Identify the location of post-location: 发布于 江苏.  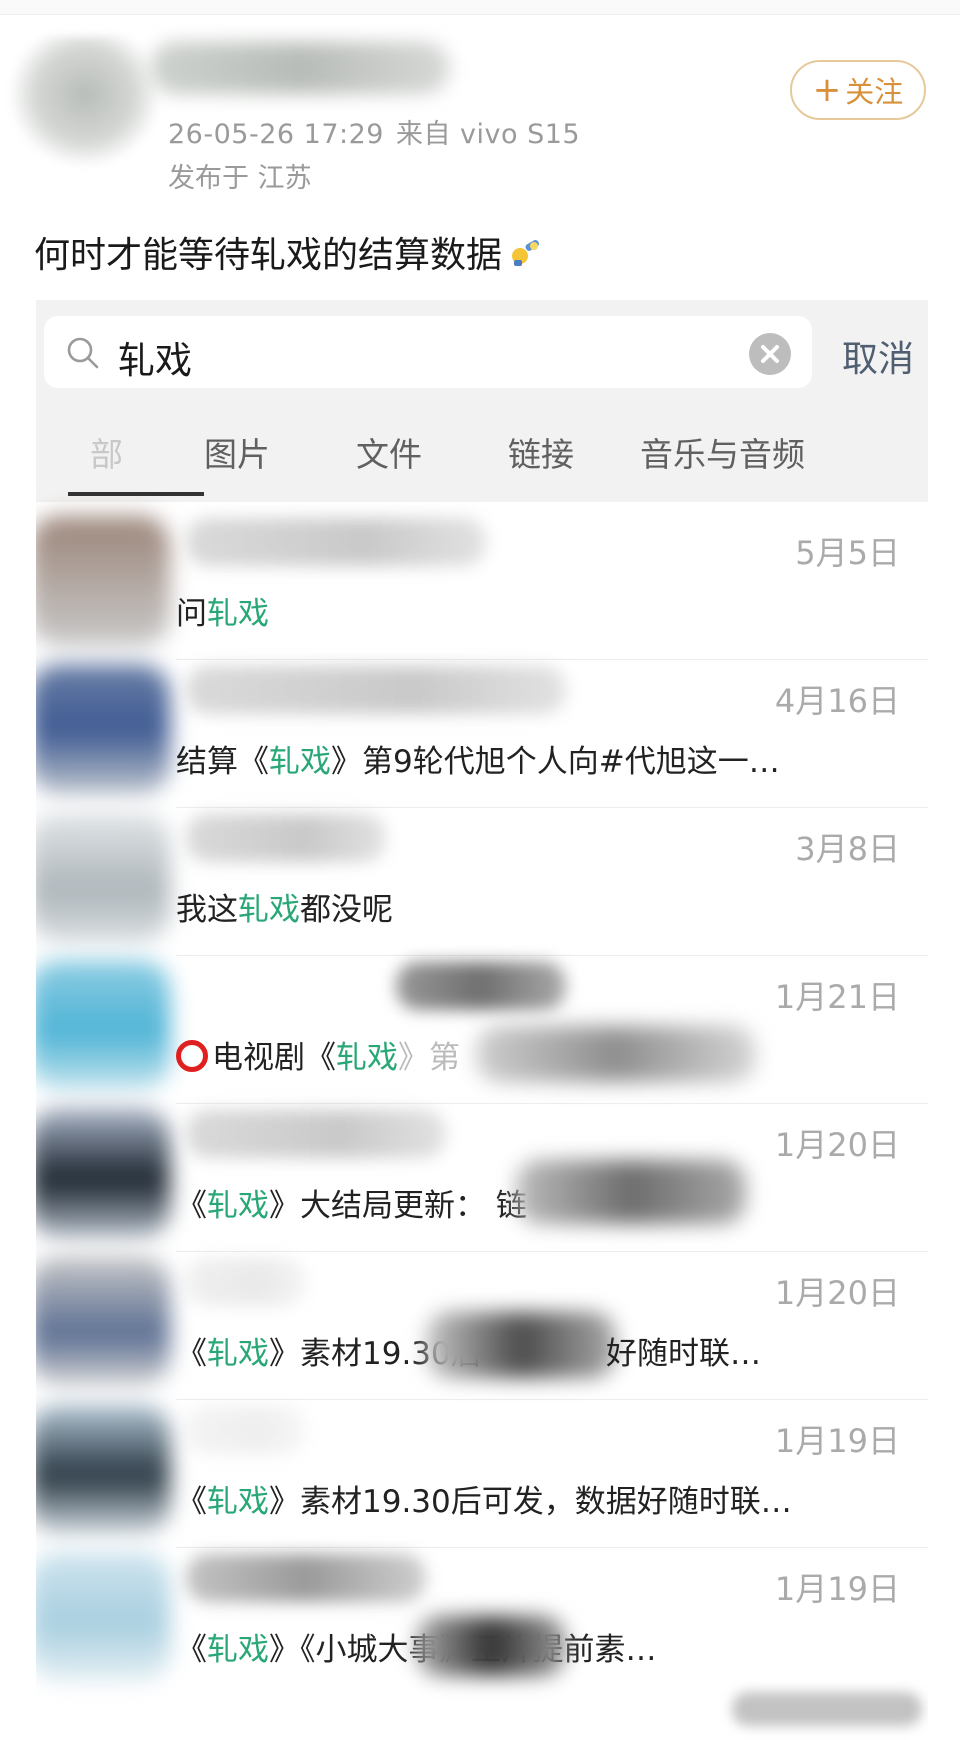
(240, 178).